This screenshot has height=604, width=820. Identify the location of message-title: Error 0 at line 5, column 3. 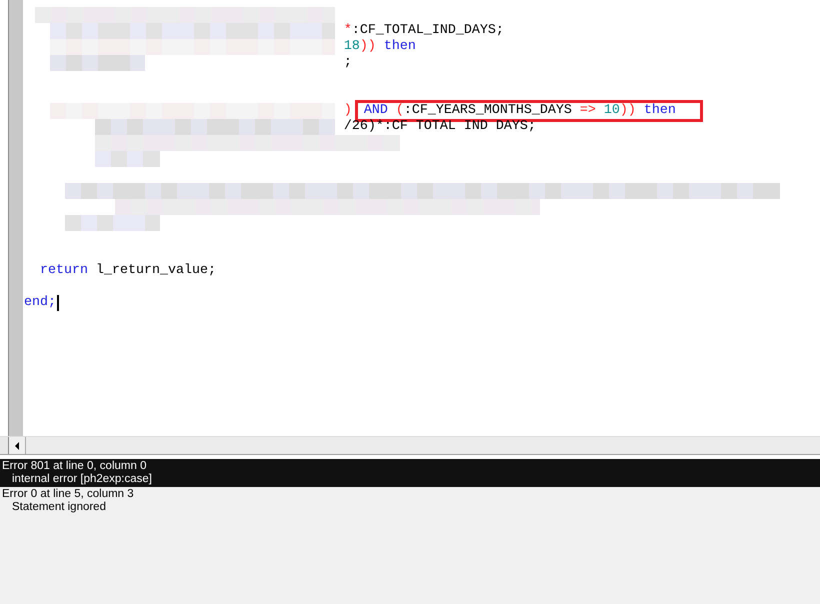
(68, 494).